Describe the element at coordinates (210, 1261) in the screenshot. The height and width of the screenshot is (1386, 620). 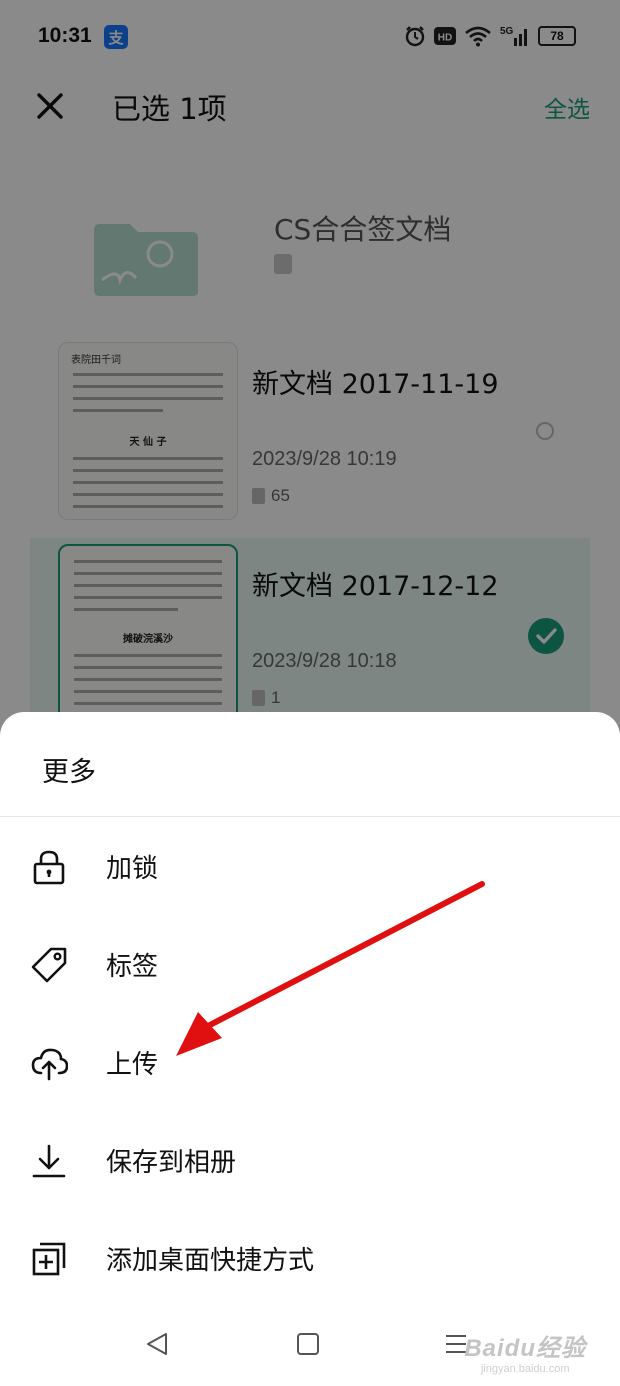
I see `menu-label: 添加桌面快捷方式` at that location.